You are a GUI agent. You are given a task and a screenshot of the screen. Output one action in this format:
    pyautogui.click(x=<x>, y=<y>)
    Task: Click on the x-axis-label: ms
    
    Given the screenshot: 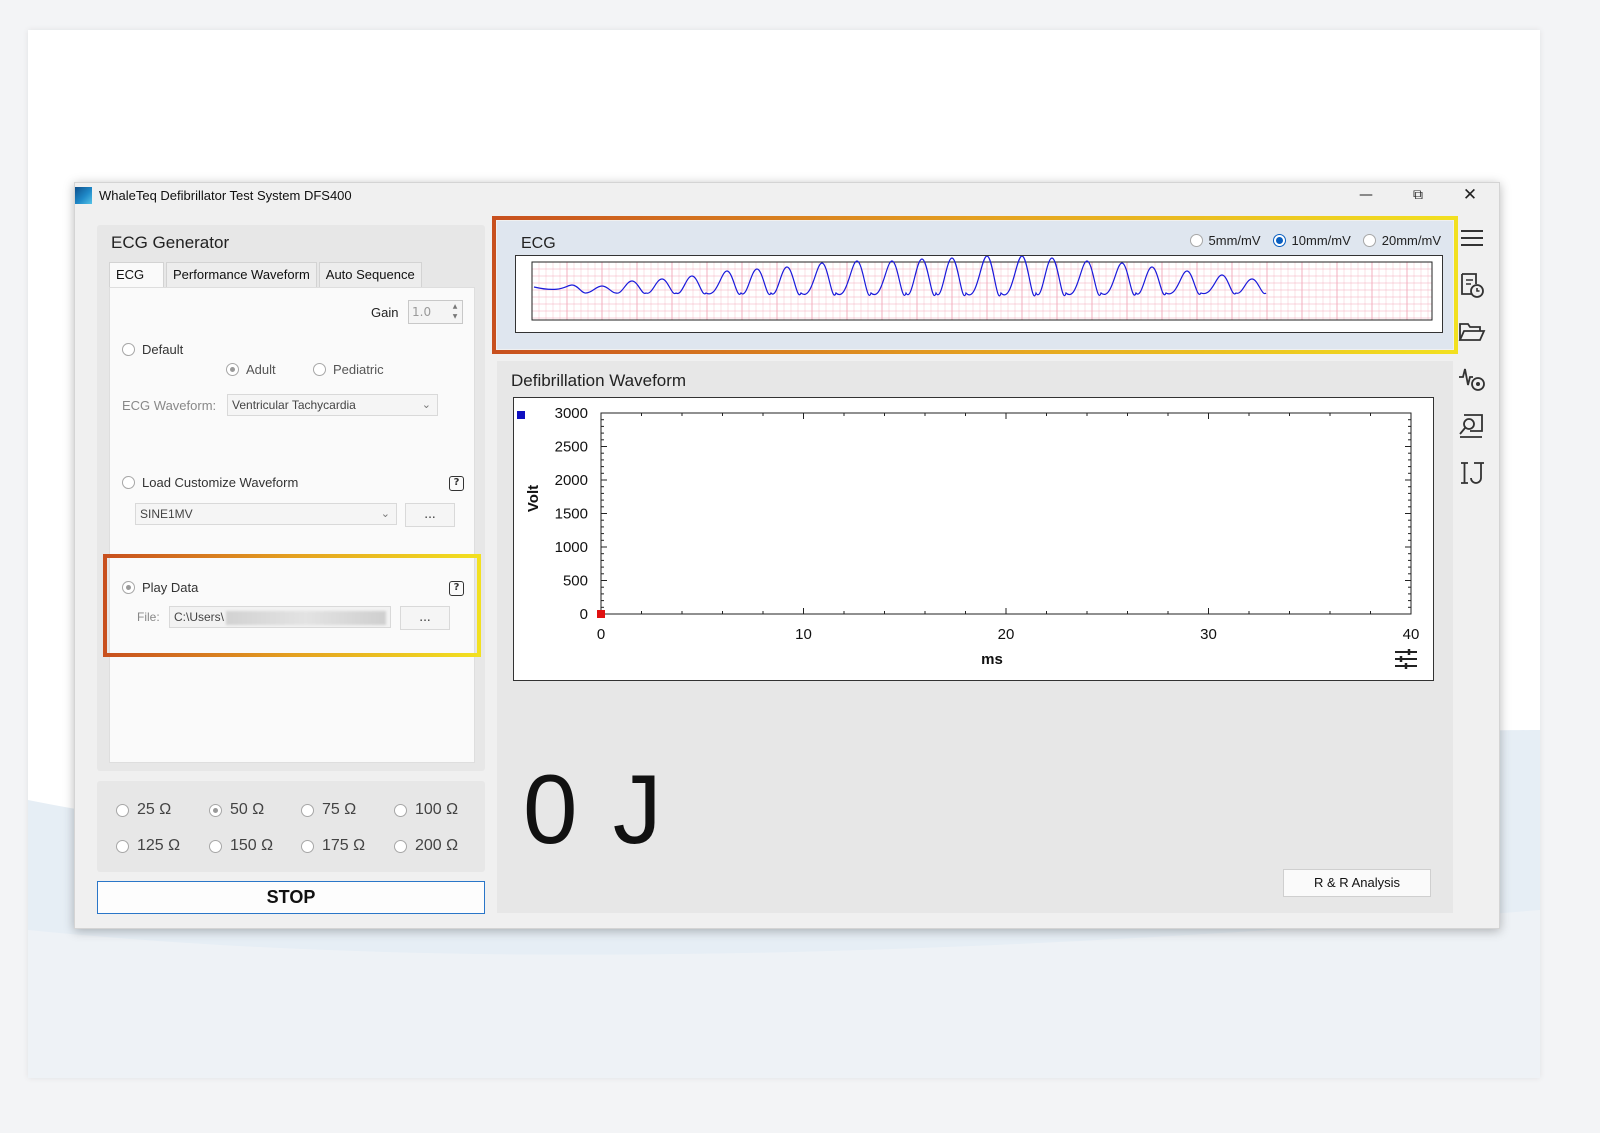 What is the action you would take?
    pyautogui.click(x=992, y=659)
    